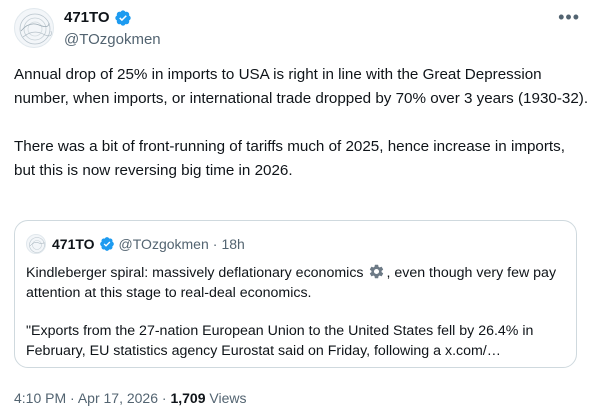 The image size is (597, 420). I want to click on avatar, so click(34, 28).